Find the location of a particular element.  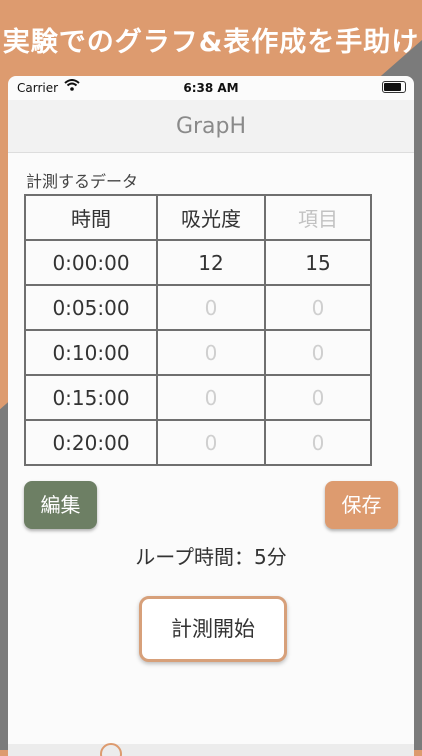

cell-time: 0:05:00 is located at coordinates (91, 307).